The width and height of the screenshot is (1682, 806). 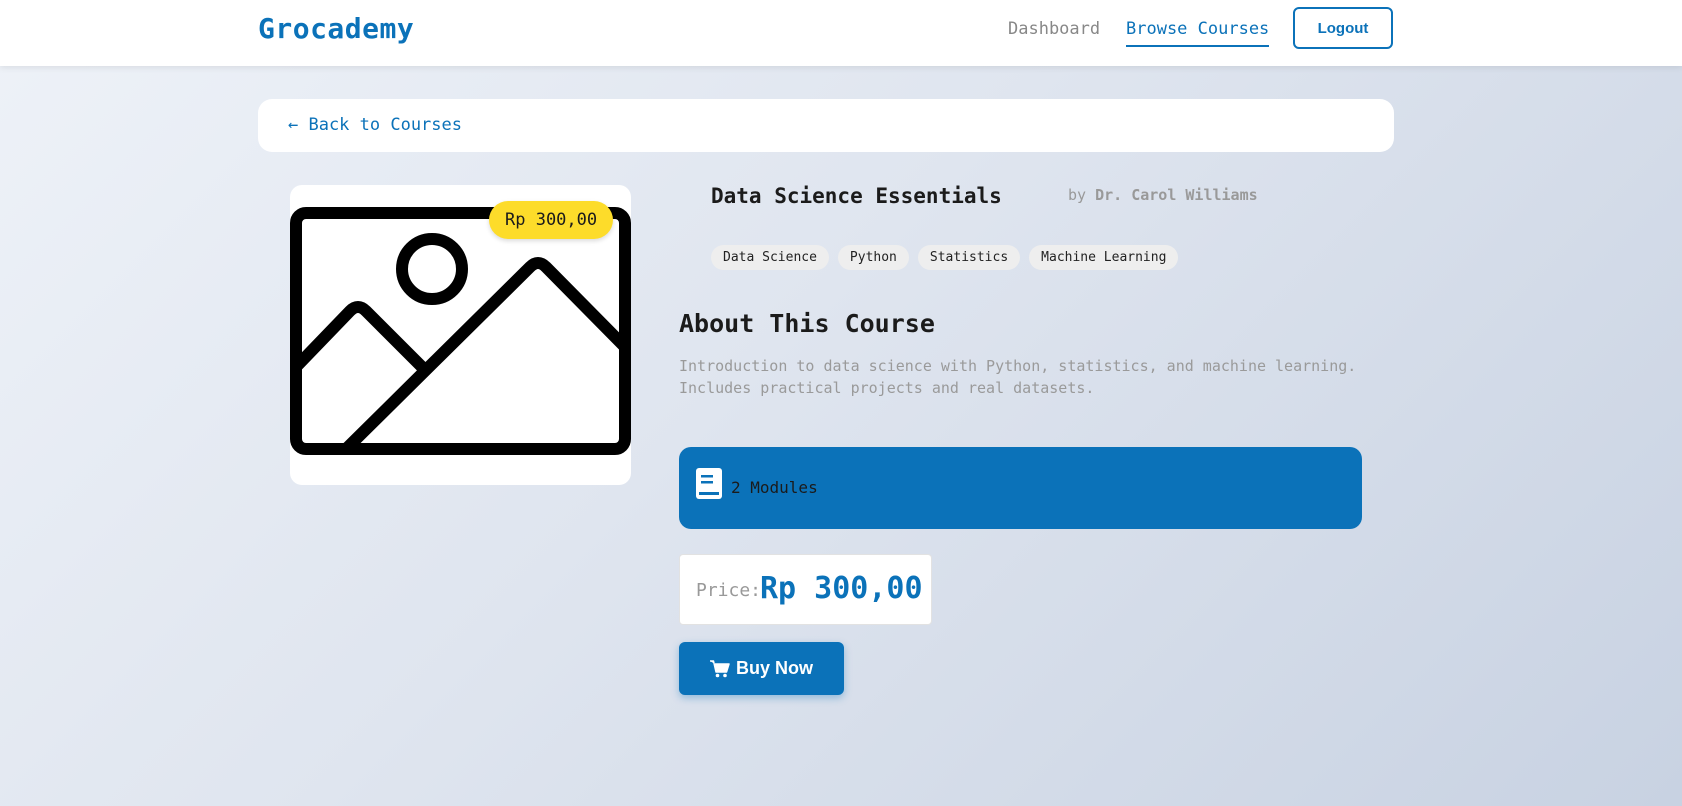 What do you see at coordinates (375, 125) in the screenshot?
I see `back-to-courses-link: ← Back to Courses` at bounding box center [375, 125].